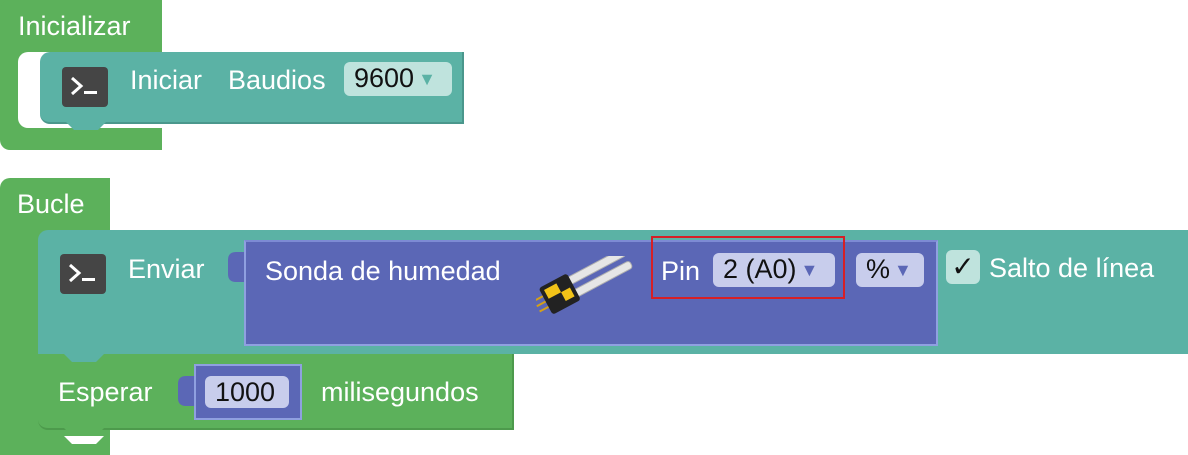 The height and width of the screenshot is (455, 1188). What do you see at coordinates (383, 271) in the screenshot?
I see `sensor-name: Sonda de humedad` at bounding box center [383, 271].